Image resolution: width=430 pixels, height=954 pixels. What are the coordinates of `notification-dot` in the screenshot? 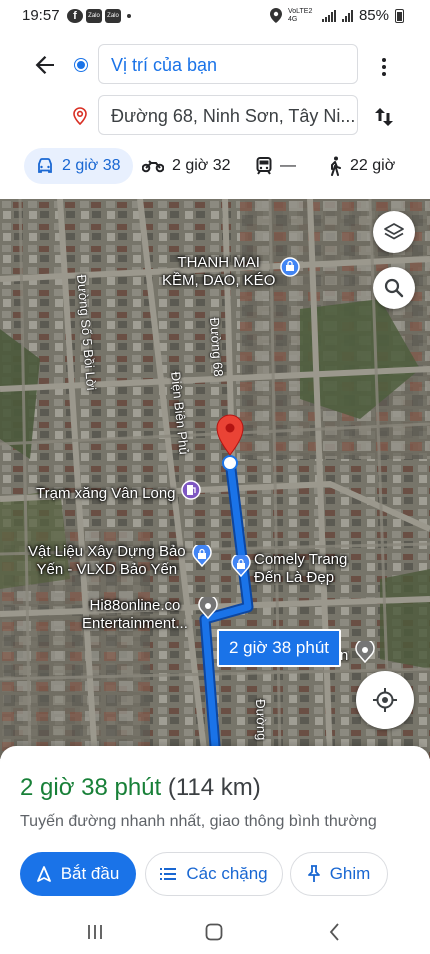 It's located at (129, 16).